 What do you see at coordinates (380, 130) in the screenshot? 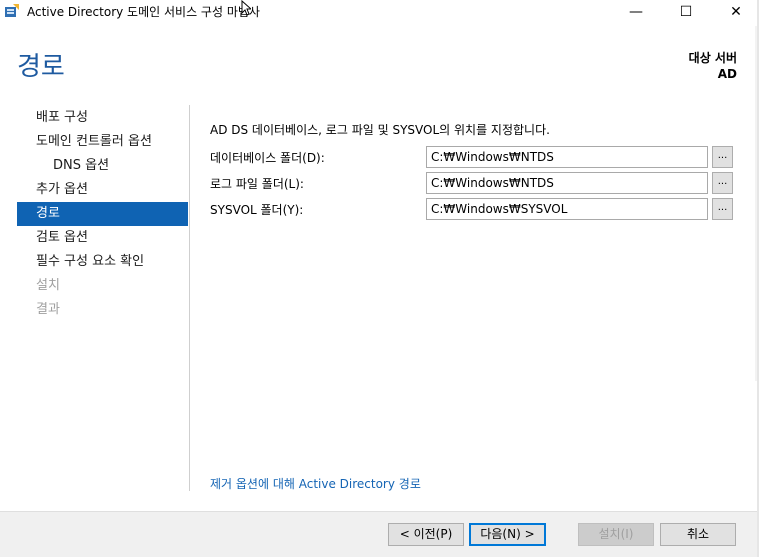
I see `page-description: AD DS 데이터베이스, 로그 파일 및 SYSVOL의 위치를 지정합니다.` at bounding box center [380, 130].